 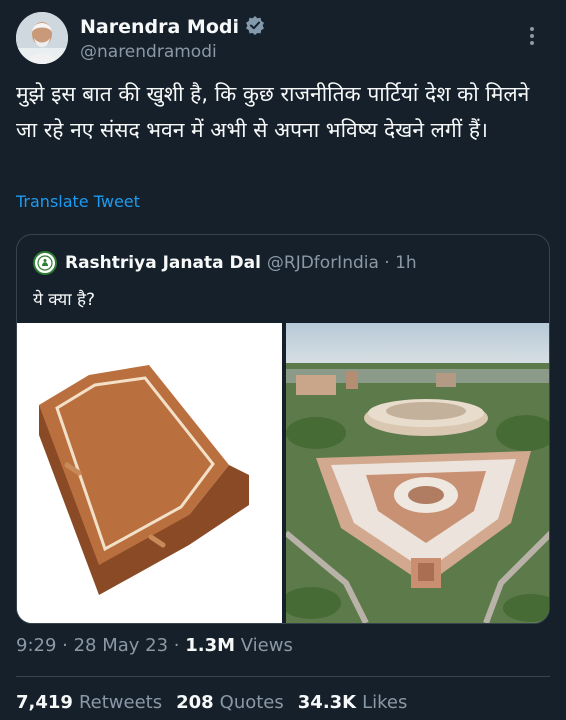 I want to click on tweet-header: Narendra Modi @narendramodi, so click(x=283, y=38).